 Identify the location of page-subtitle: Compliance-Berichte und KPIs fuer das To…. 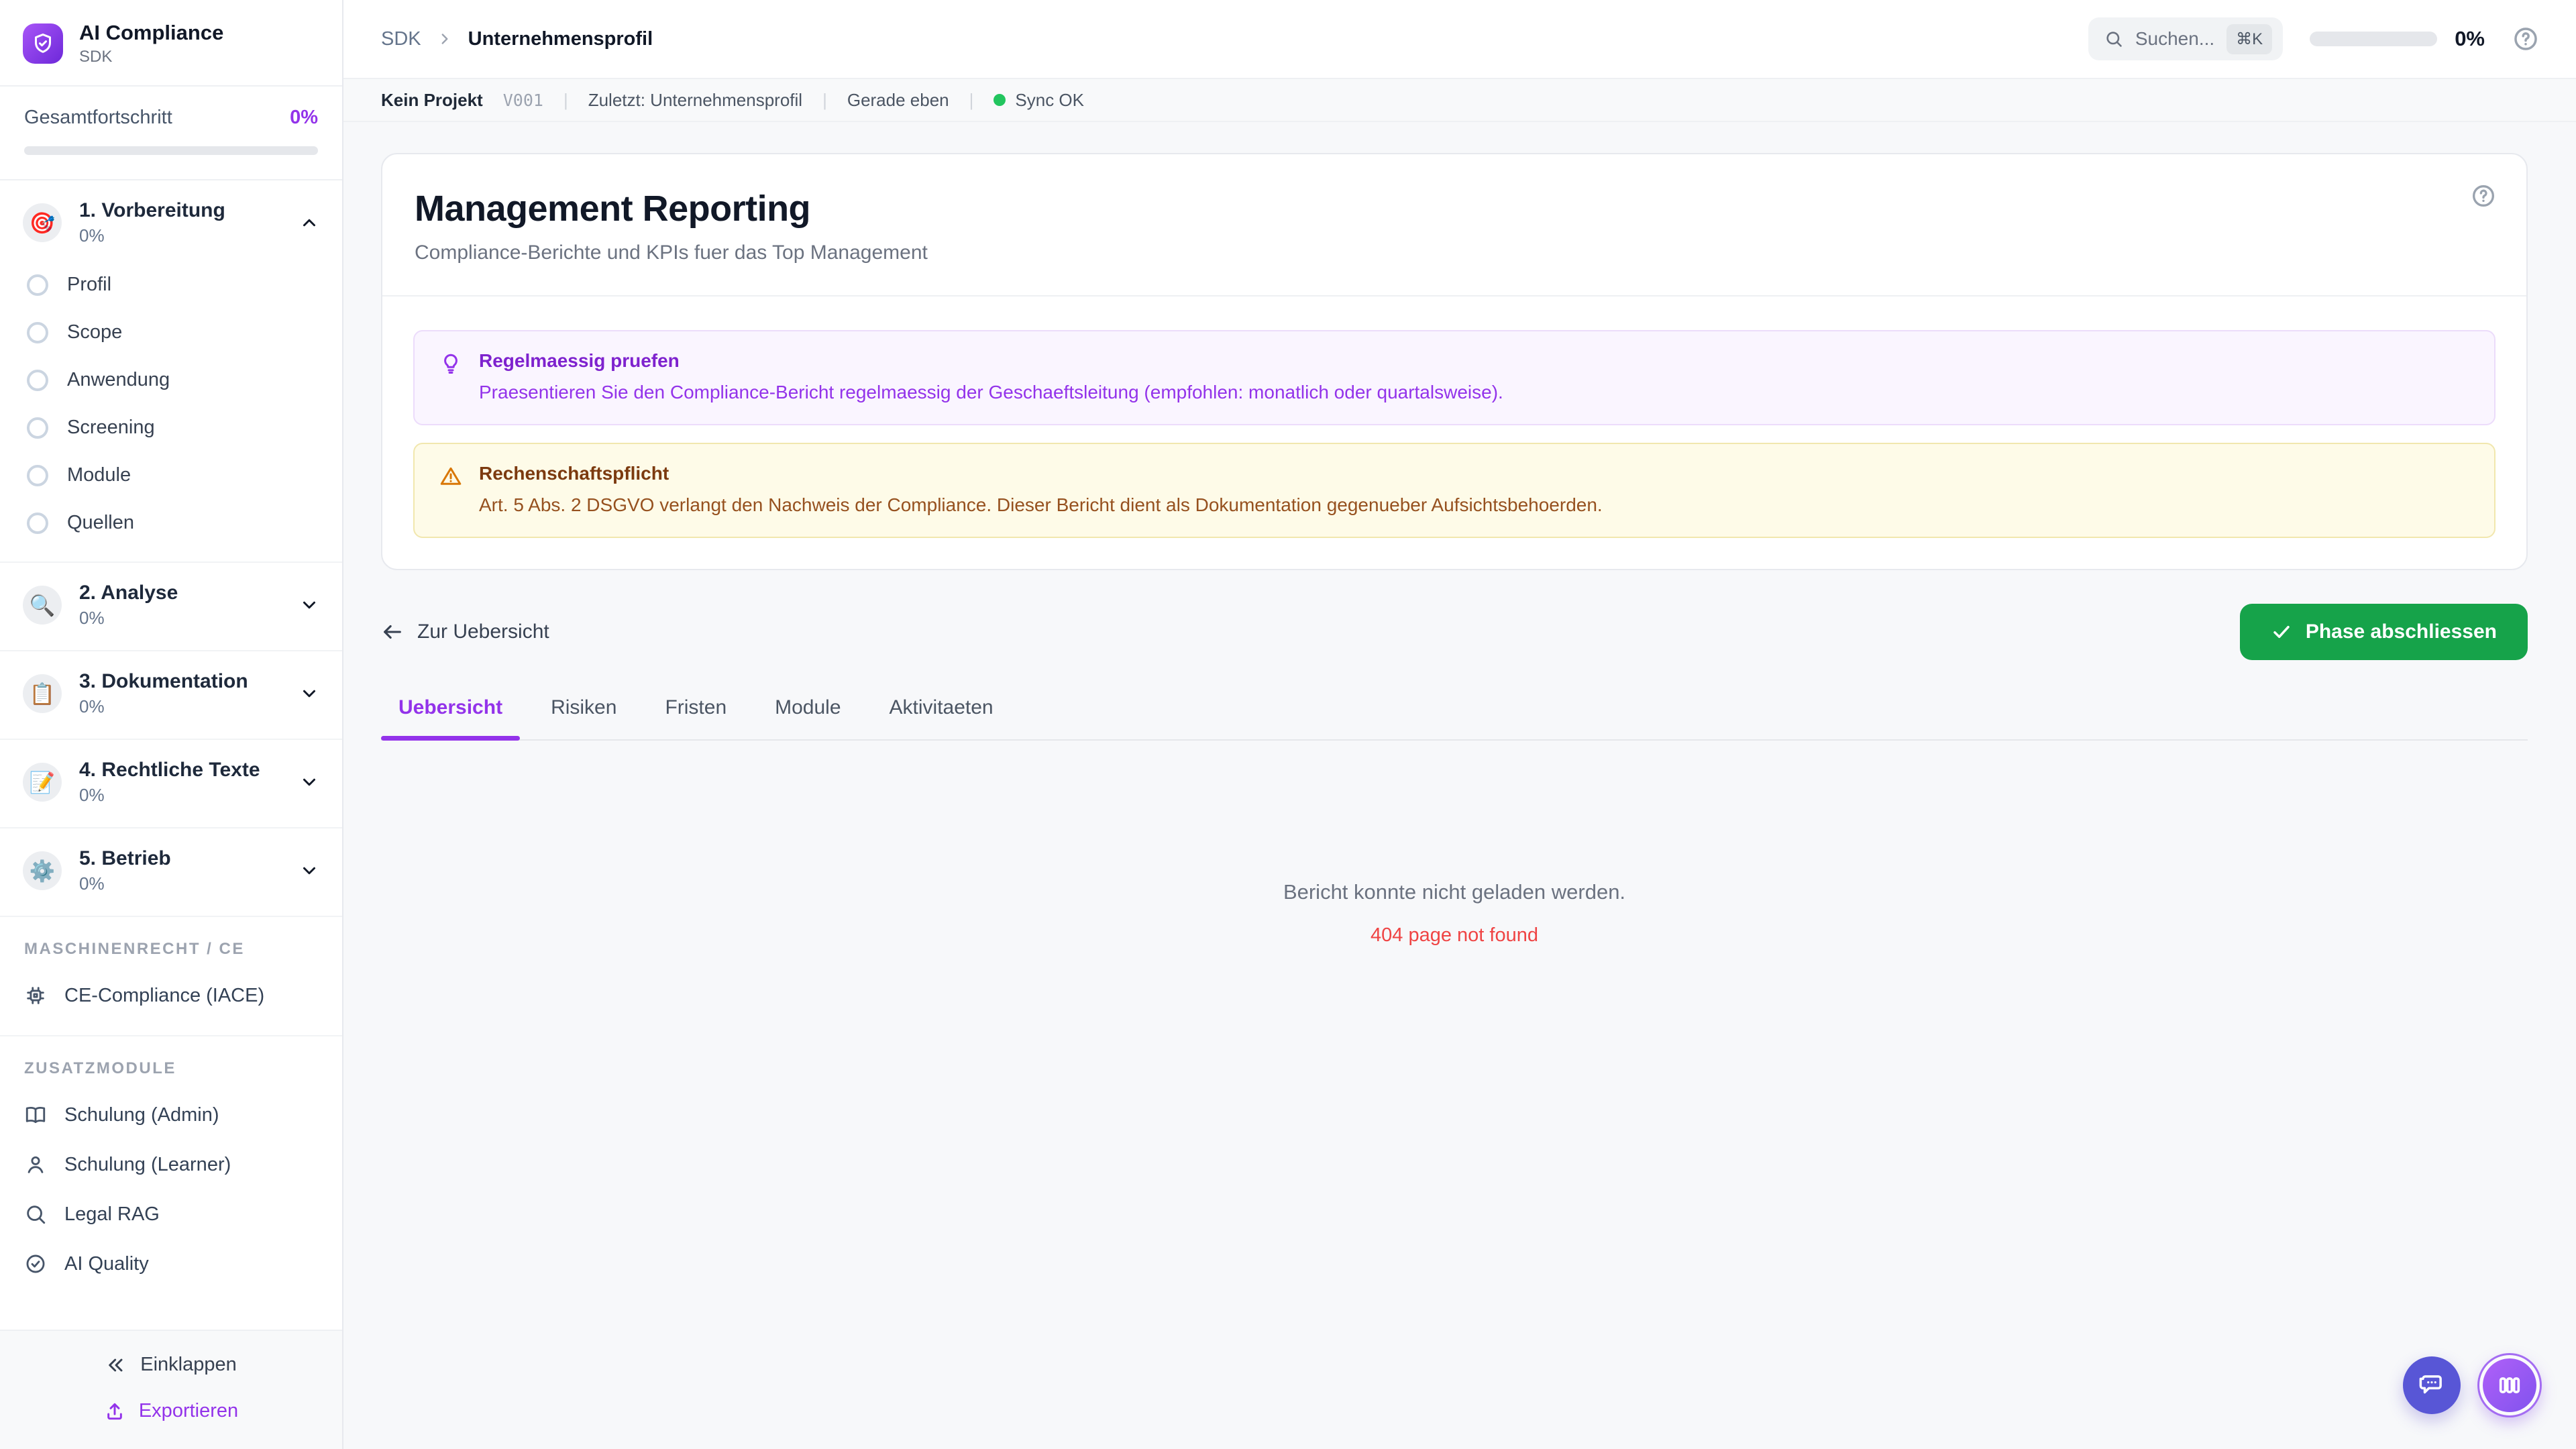
(671, 252).